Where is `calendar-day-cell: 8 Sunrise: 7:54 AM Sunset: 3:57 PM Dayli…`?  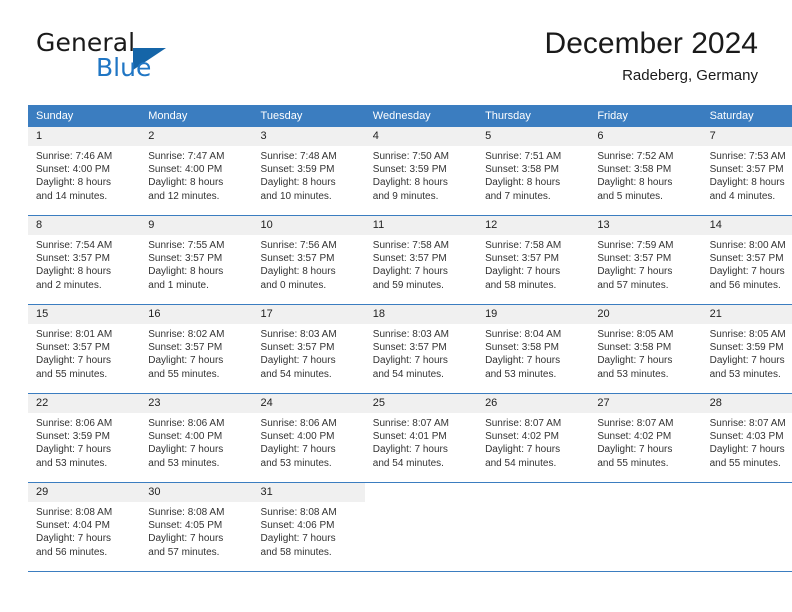 calendar-day-cell: 8 Sunrise: 7:54 AM Sunset: 3:57 PM Dayli… is located at coordinates (84, 260).